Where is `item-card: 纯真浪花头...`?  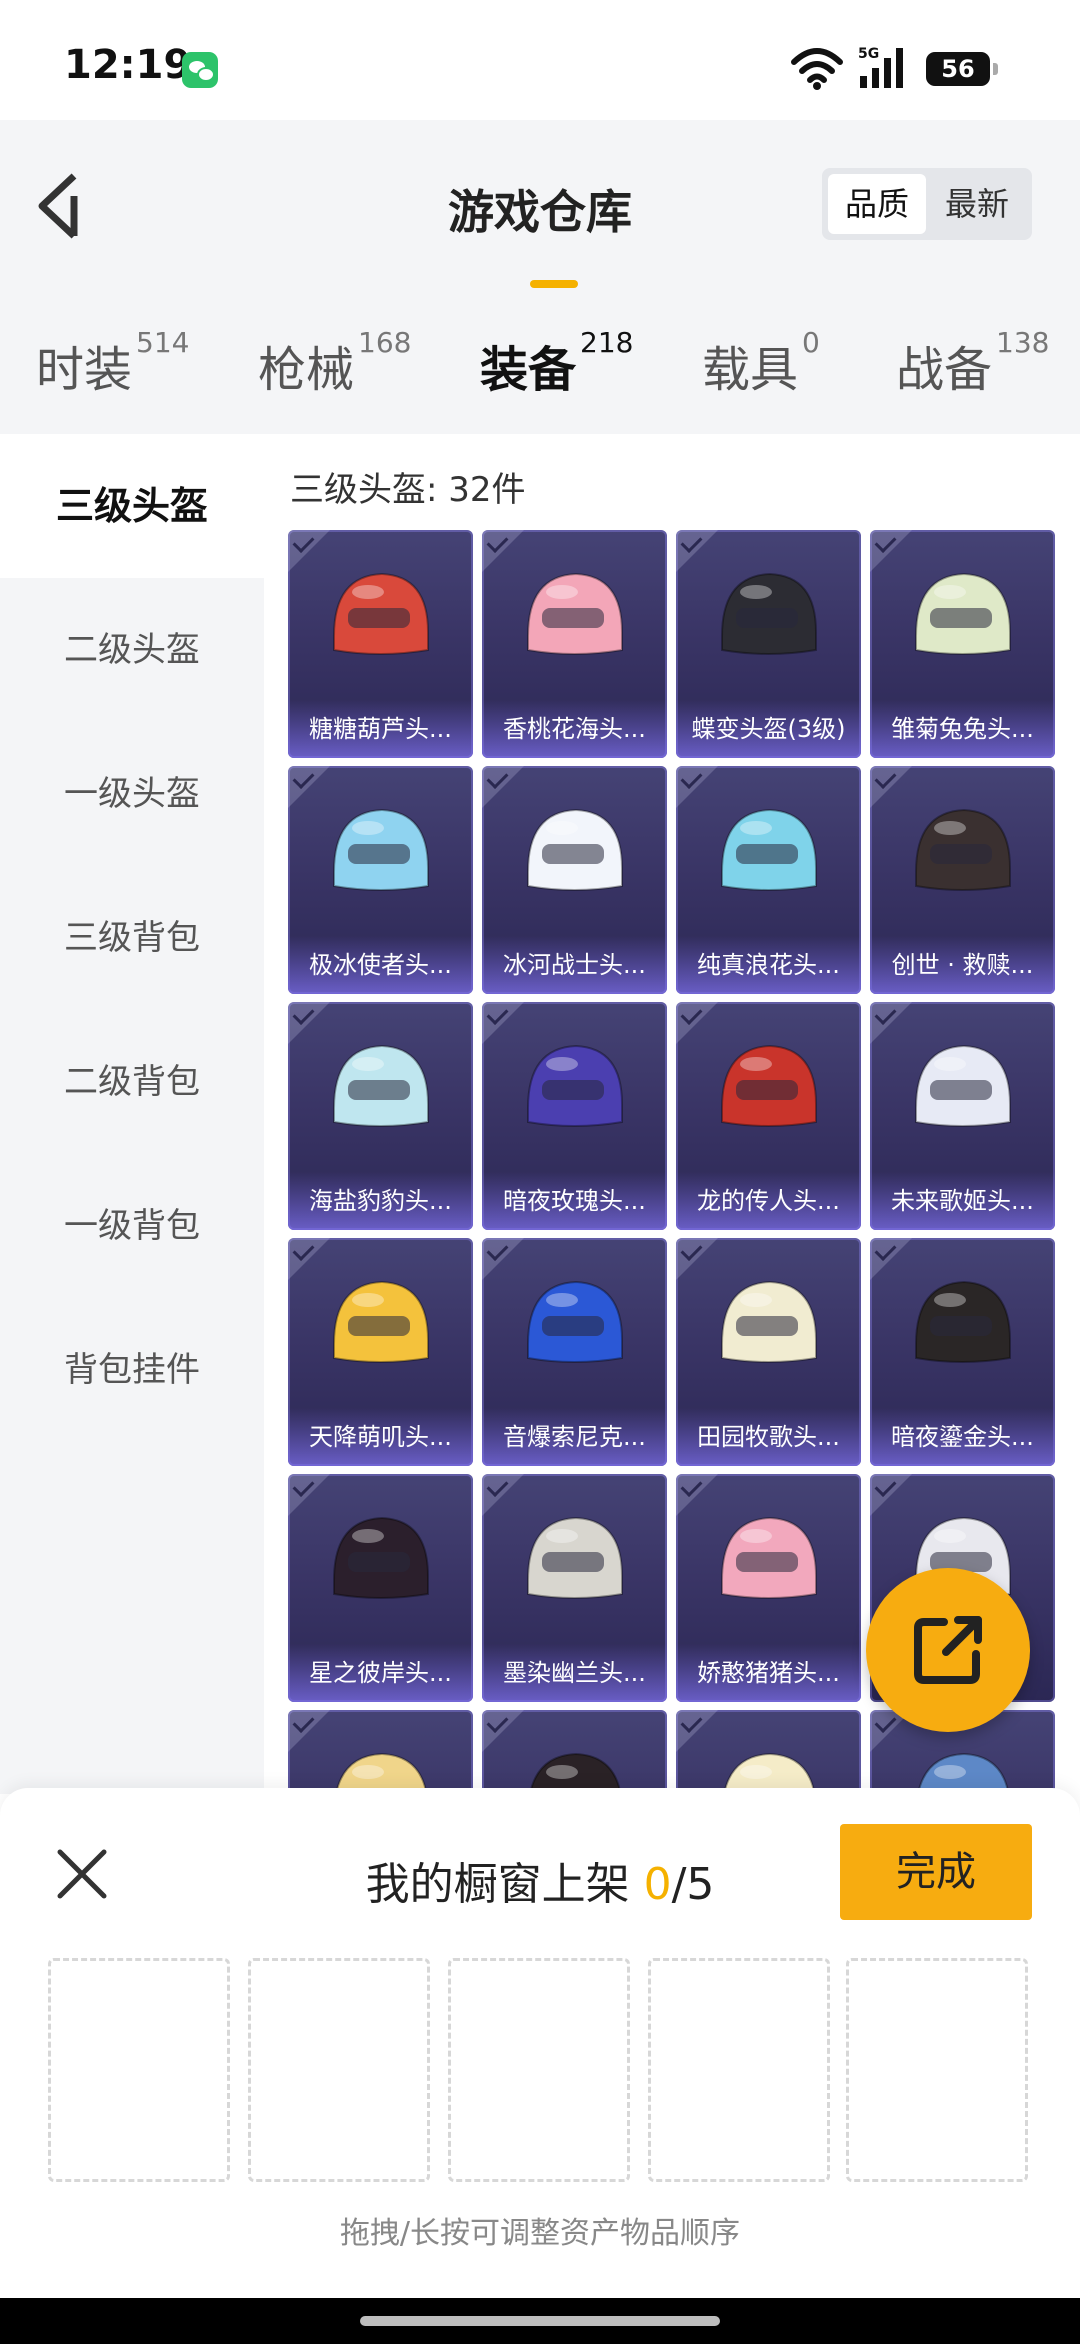 item-card: 纯真浪花头... is located at coordinates (768, 880).